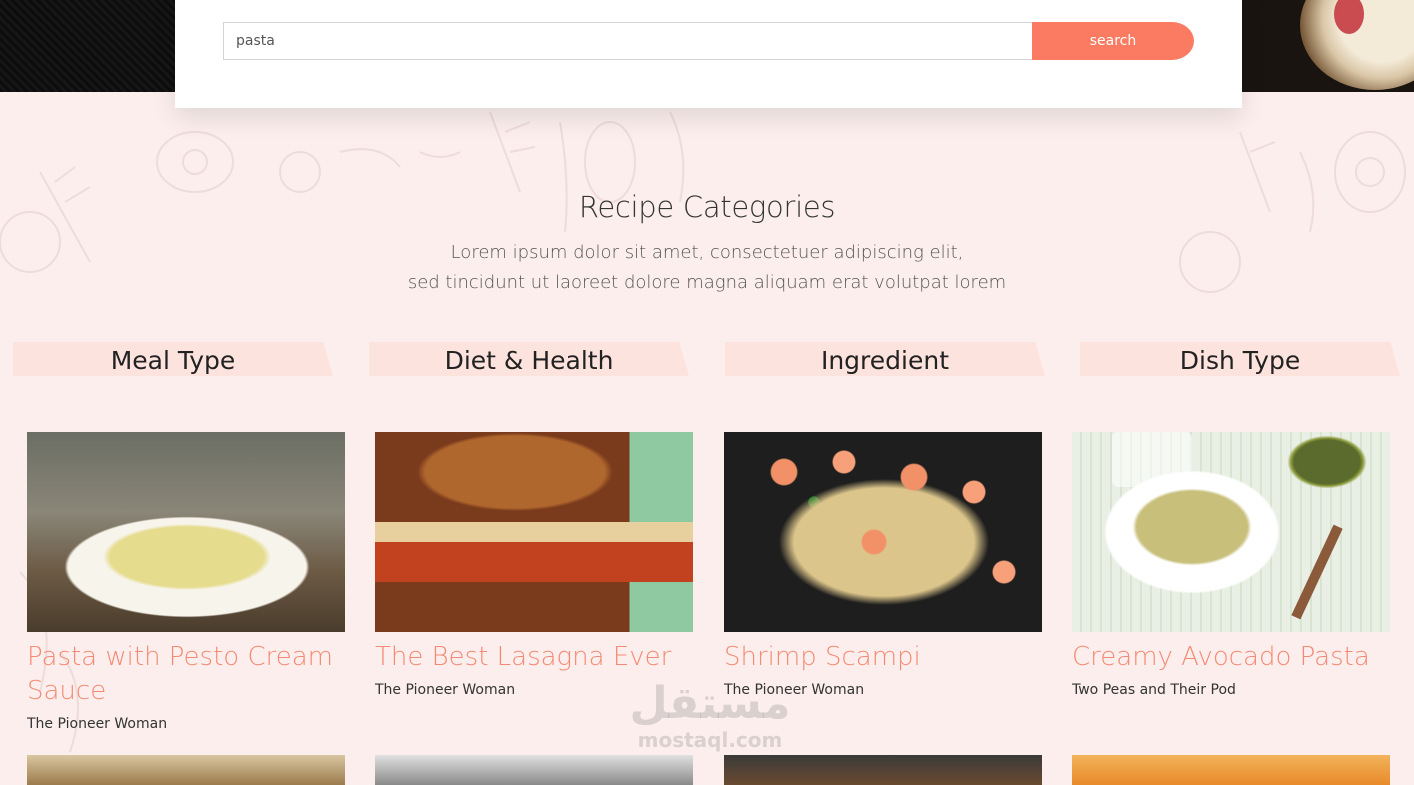 The width and height of the screenshot is (1414, 785). Describe the element at coordinates (1240, 359) in the screenshot. I see `tab-dish-type: Dish Type` at that location.